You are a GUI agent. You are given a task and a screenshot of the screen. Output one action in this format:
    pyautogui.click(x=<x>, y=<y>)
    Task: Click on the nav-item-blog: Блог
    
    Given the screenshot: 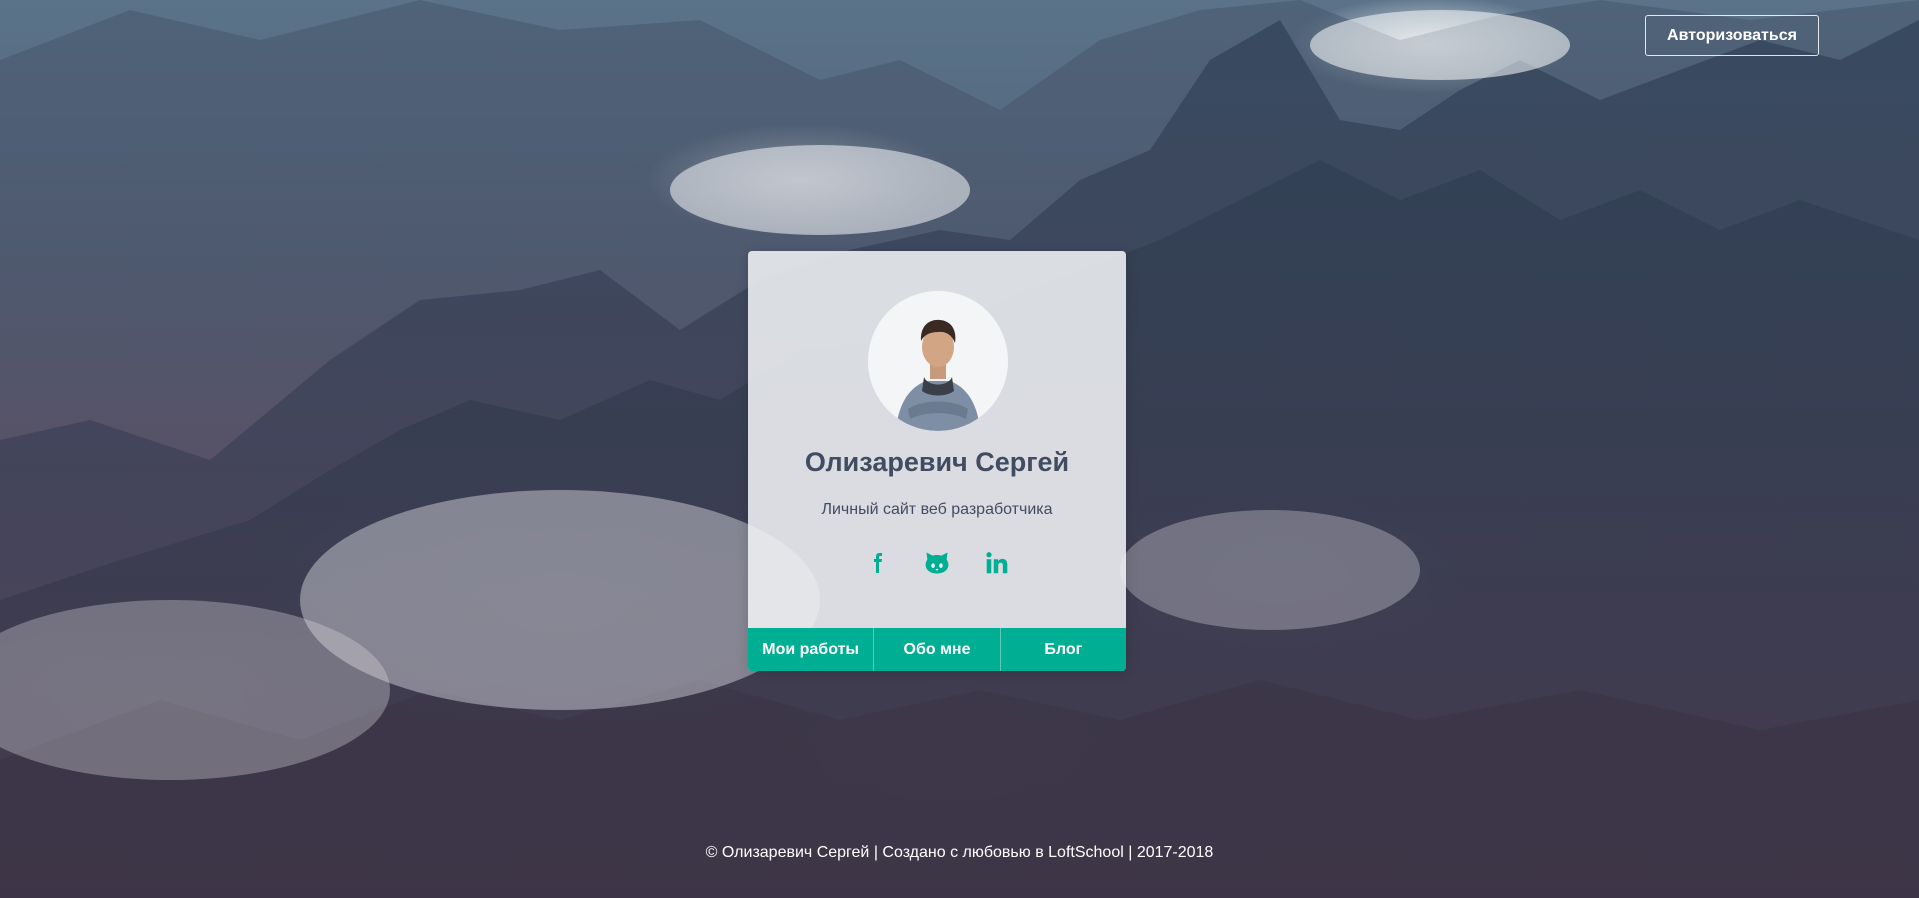 What is the action you would take?
    pyautogui.click(x=1062, y=649)
    